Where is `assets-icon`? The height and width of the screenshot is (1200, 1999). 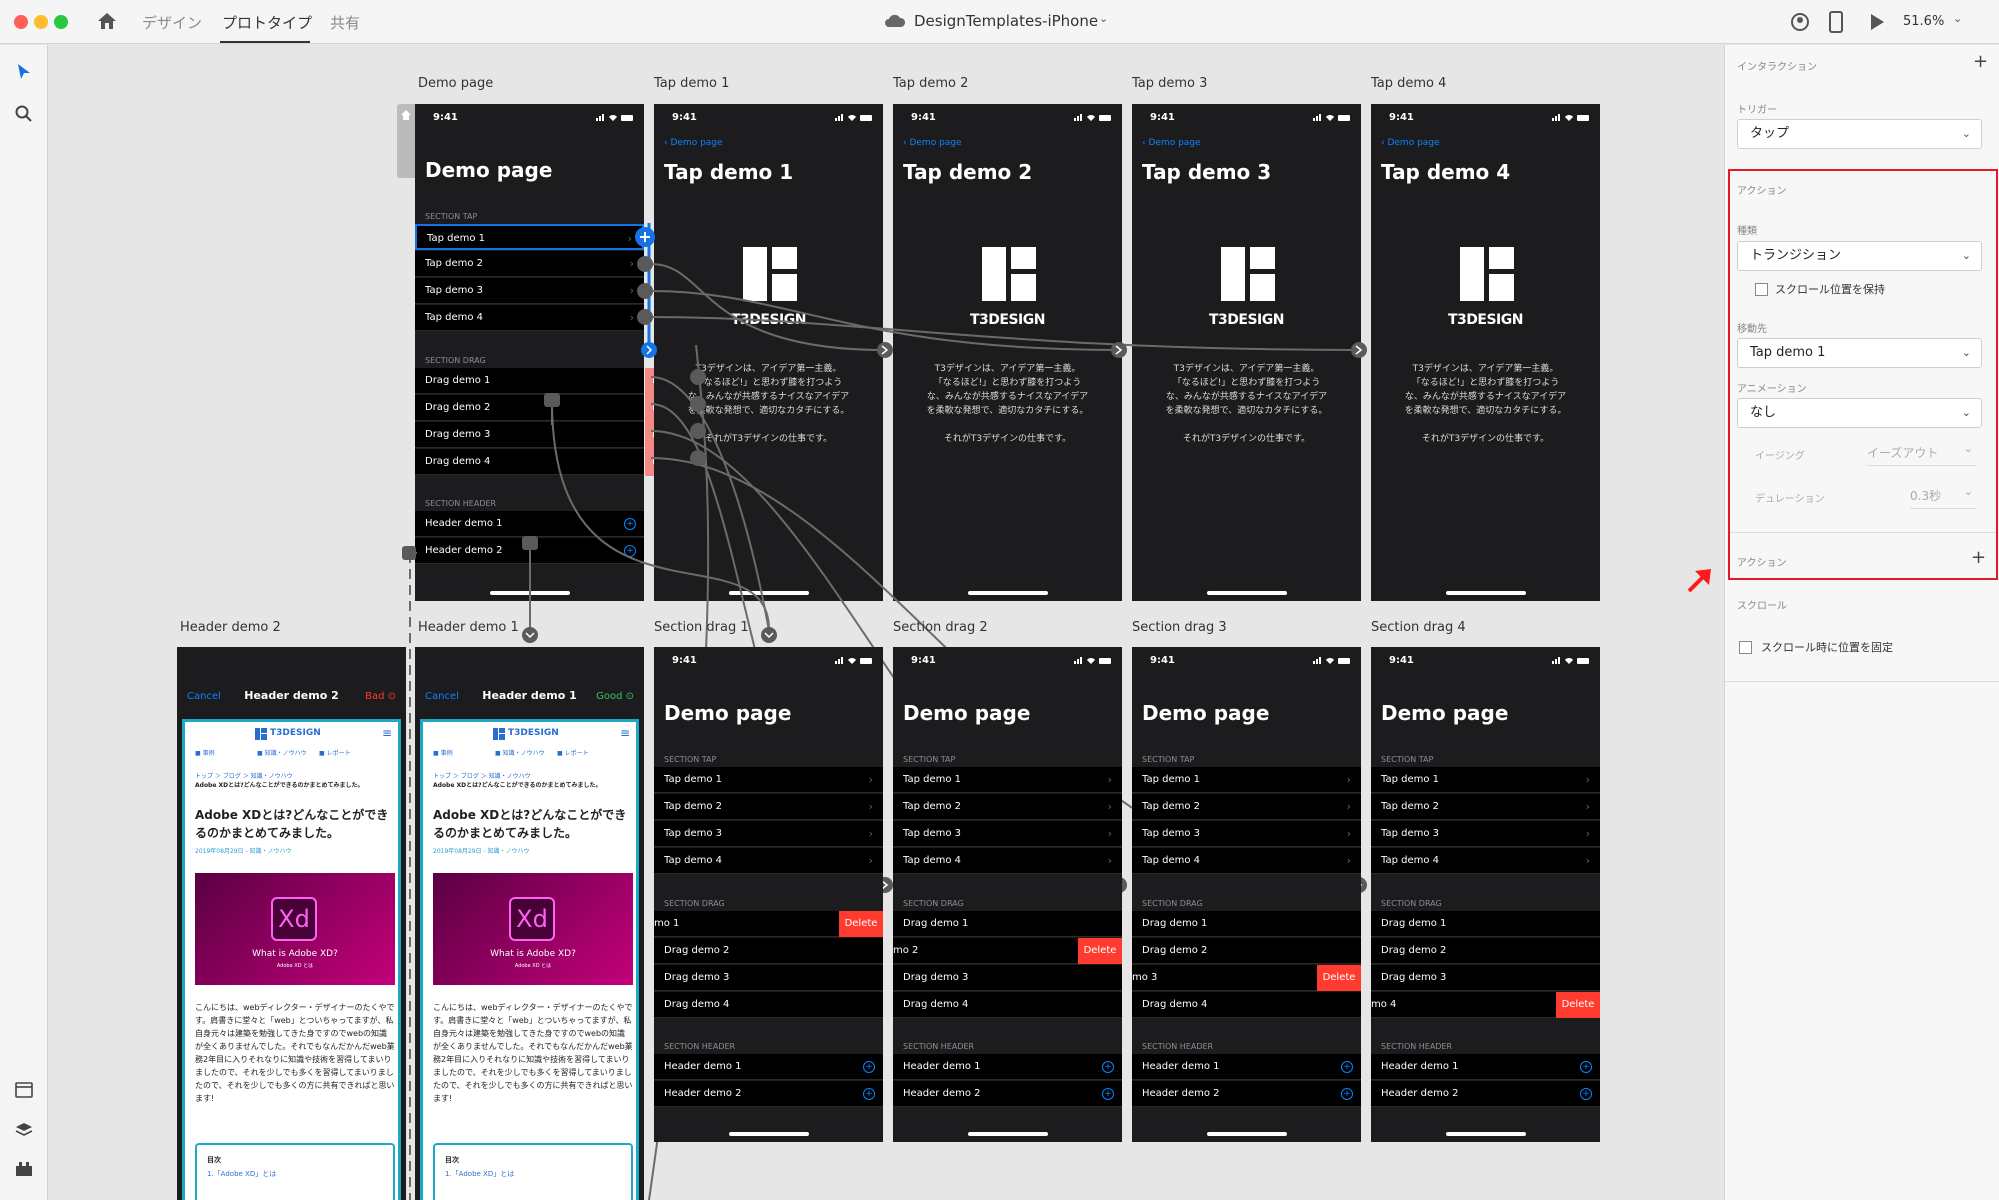
assets-icon is located at coordinates (24, 1090).